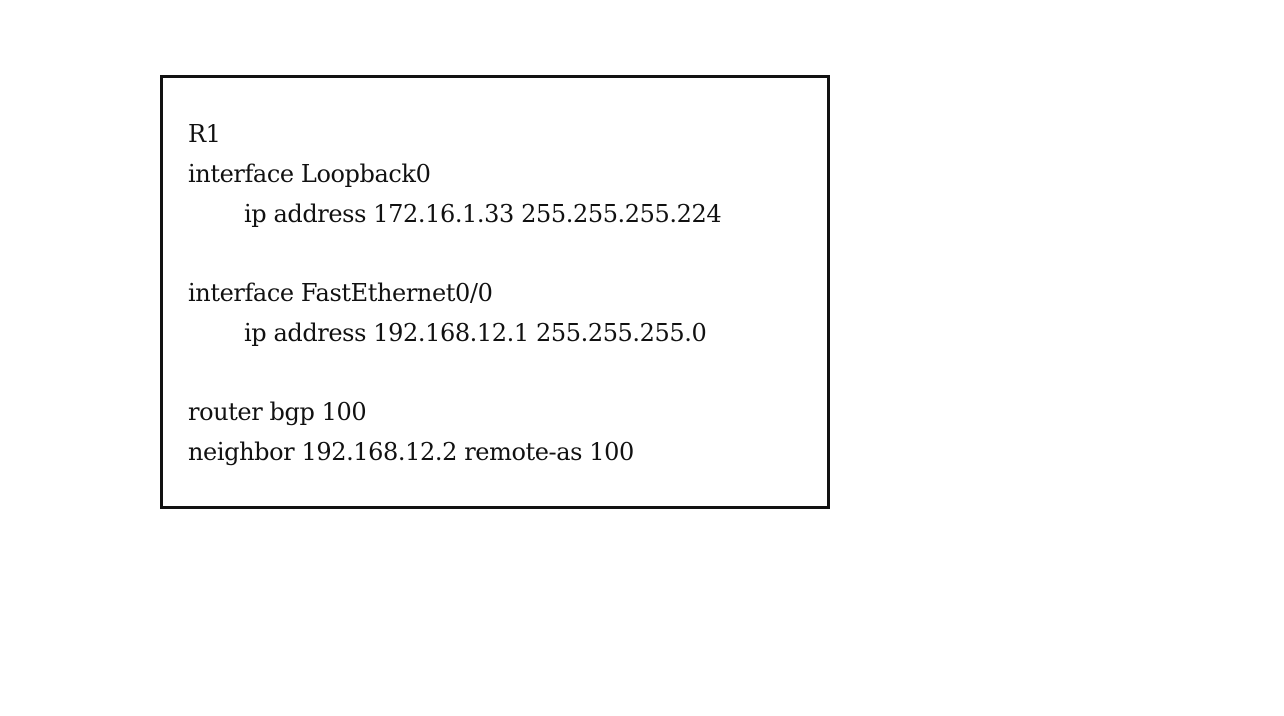  I want to click on interface-loopback-line: interface Loopback0, so click(309, 174).